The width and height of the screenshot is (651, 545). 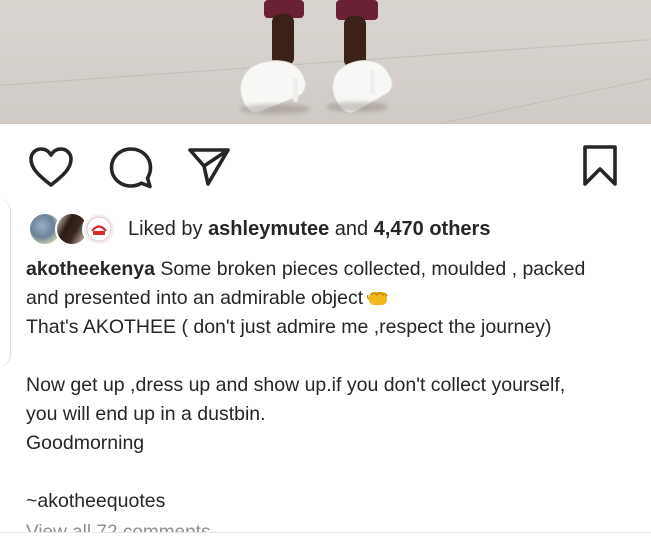 I want to click on comment-bubble-icon, so click(x=131, y=168).